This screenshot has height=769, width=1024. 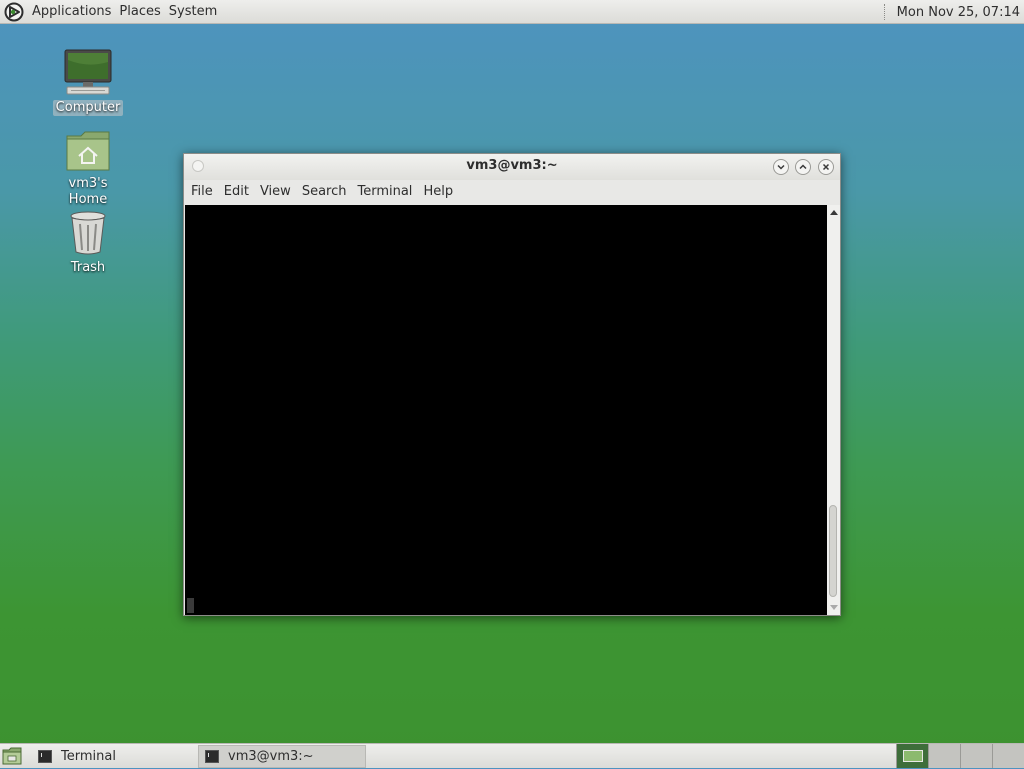 I want to click on trash-icon, so click(x=88, y=235).